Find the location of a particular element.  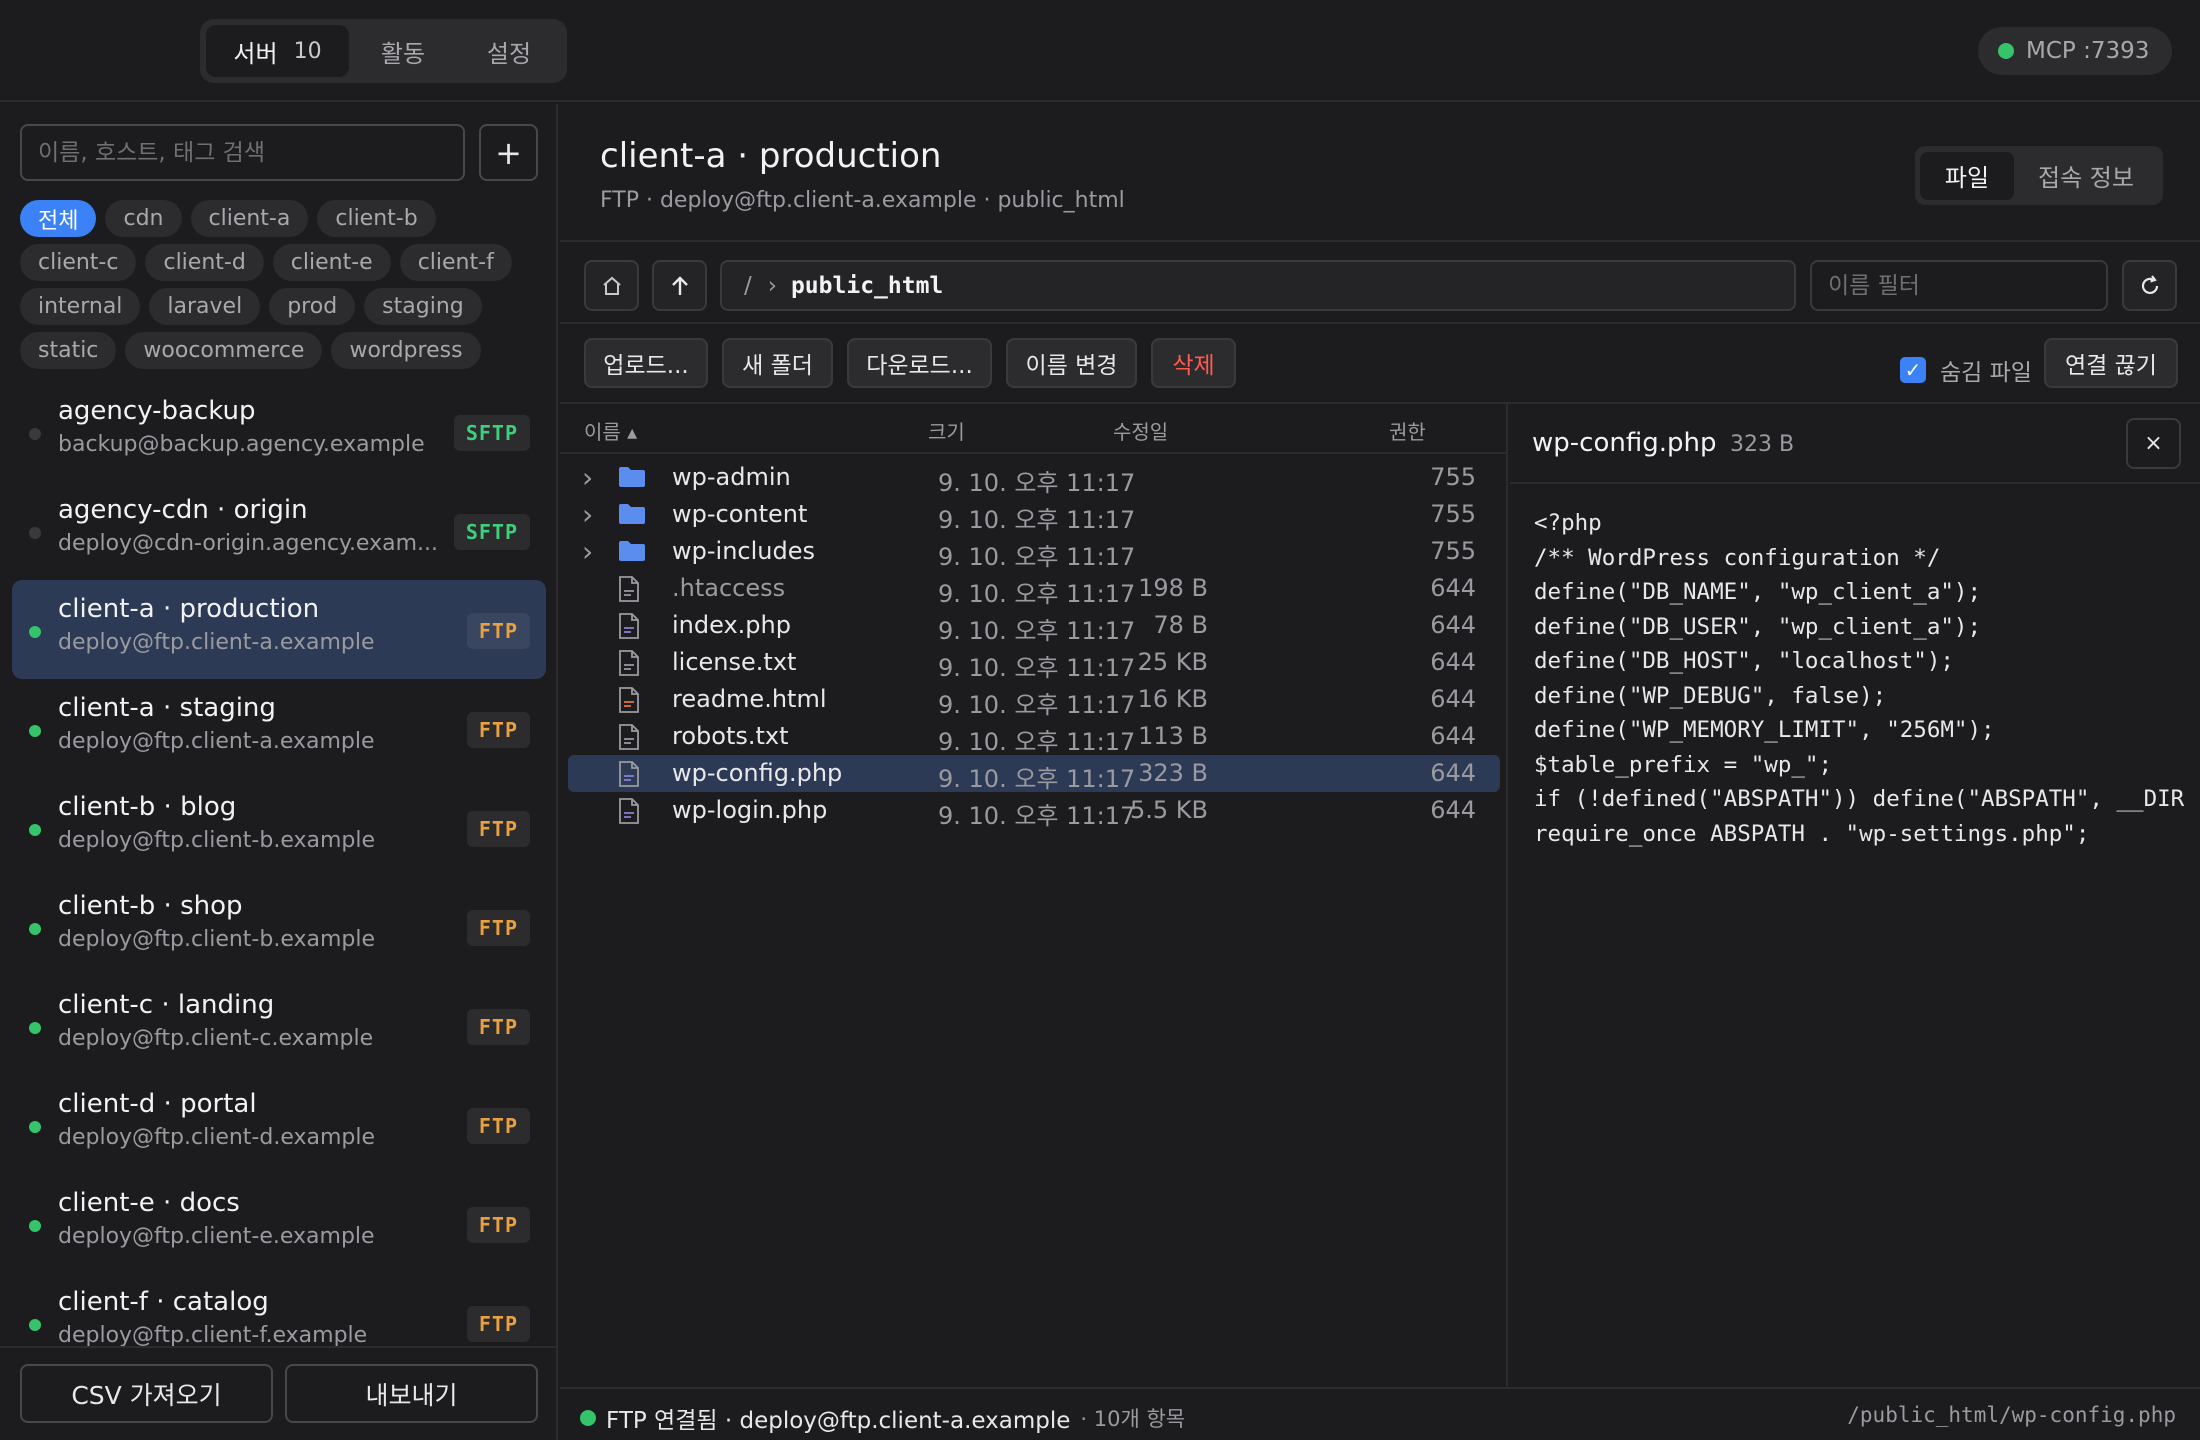

tag-client-d: client-d is located at coordinates (204, 262).